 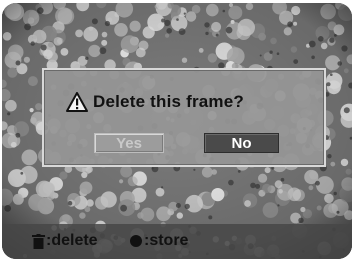 What do you see at coordinates (72, 240) in the screenshot?
I see `delete-hint-label: :delete` at bounding box center [72, 240].